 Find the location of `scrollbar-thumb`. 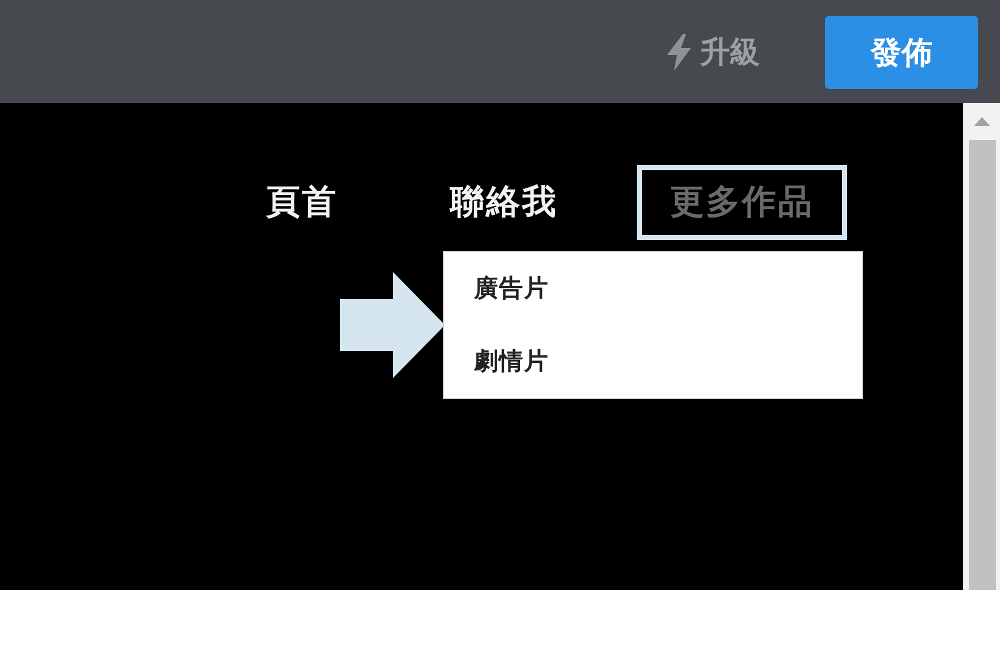

scrollbar-thumb is located at coordinates (982, 365).